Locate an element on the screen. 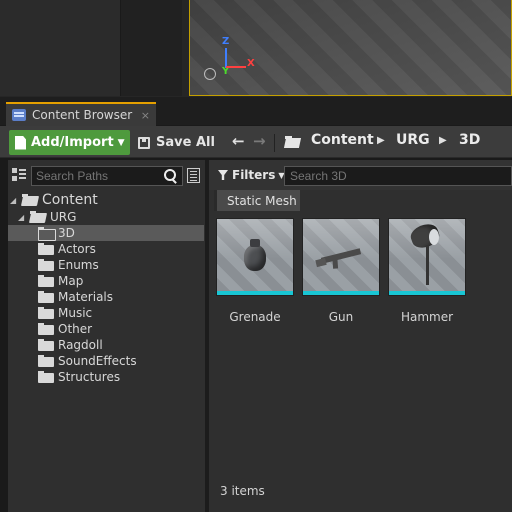 The width and height of the screenshot is (512, 512). toggle-sources-icon is located at coordinates (19, 175).